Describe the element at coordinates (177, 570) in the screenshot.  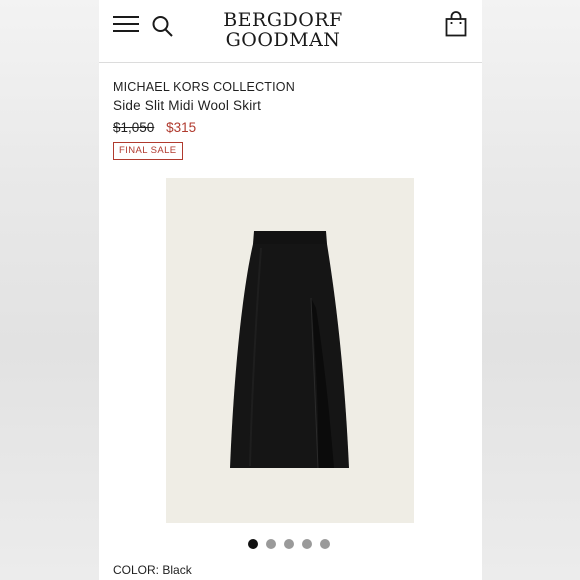
I see `color-value: Black` at that location.